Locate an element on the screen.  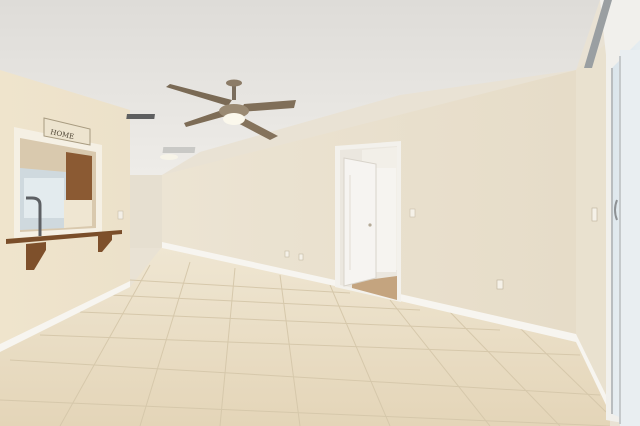
fan-light is located at coordinates (234, 119).